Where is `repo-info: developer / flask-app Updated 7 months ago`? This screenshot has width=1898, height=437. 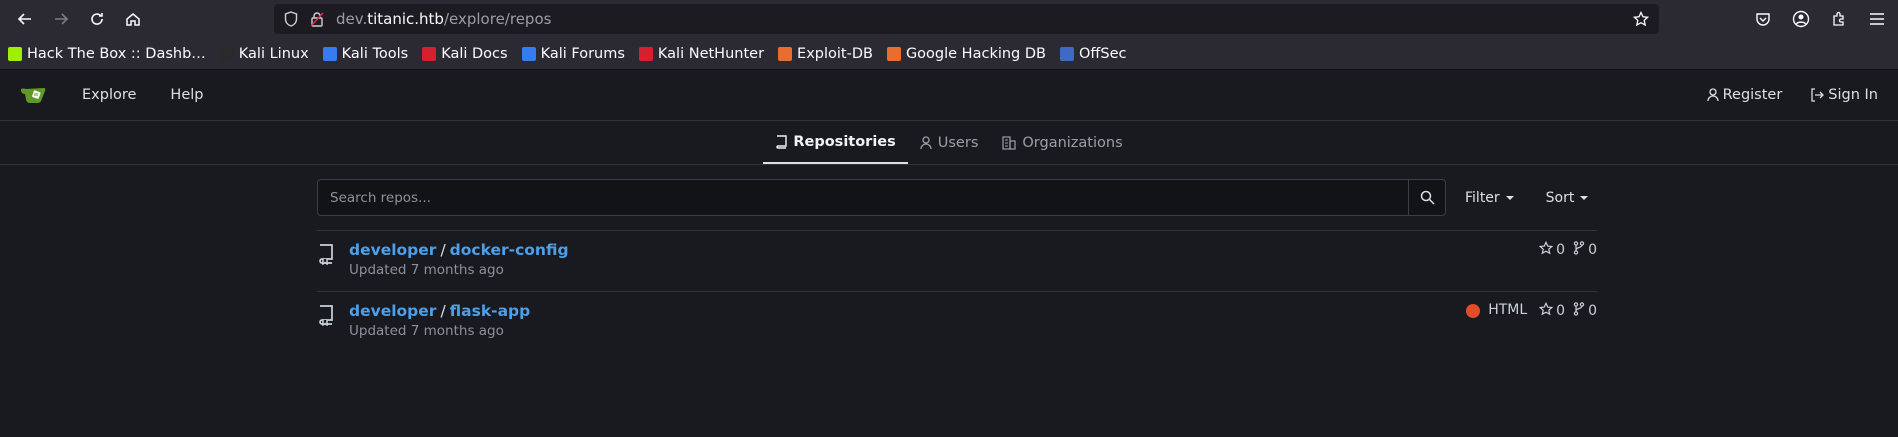 repo-info: developer / flask-app Updated 7 months ago is located at coordinates (907, 327).